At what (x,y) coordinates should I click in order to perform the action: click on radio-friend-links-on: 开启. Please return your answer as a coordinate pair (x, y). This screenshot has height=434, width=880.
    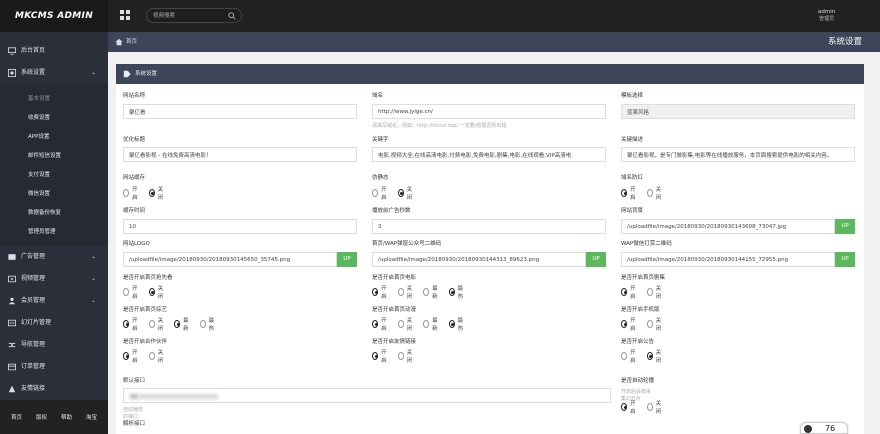
    Looking at the image, I should click on (380, 356).